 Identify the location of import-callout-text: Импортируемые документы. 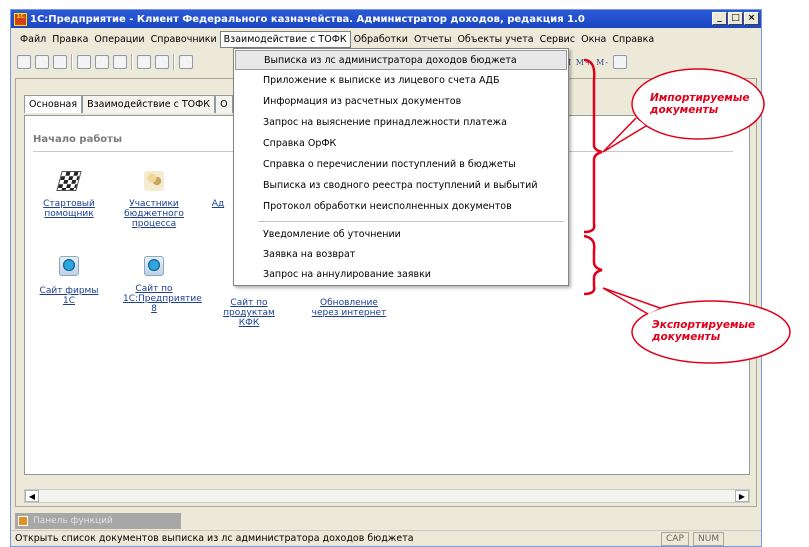
(700, 104).